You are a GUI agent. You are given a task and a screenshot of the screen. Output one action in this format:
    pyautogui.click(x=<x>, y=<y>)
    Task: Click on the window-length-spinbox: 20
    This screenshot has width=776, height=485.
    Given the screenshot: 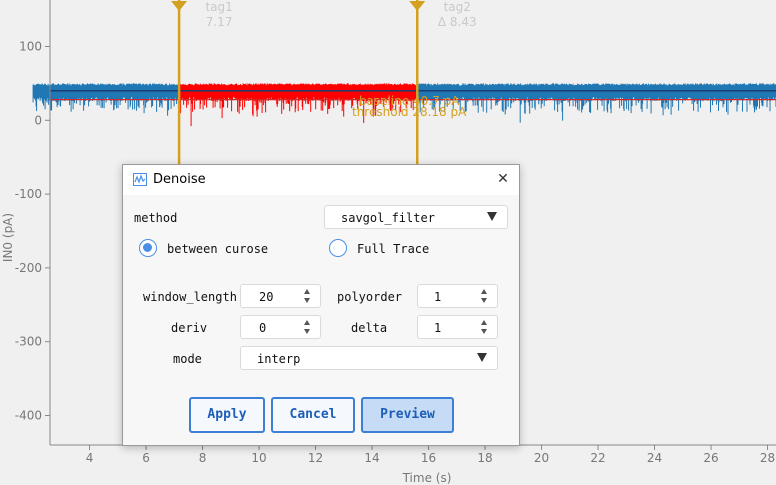 What is the action you would take?
    pyautogui.click(x=280, y=296)
    